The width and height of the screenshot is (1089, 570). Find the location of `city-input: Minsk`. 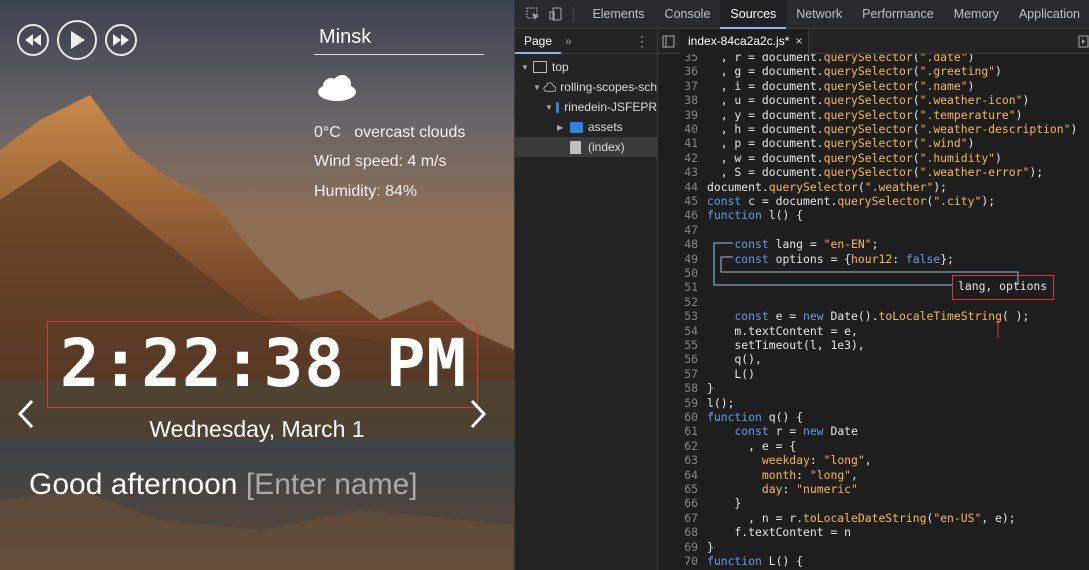

city-input: Minsk is located at coordinates (399, 40).